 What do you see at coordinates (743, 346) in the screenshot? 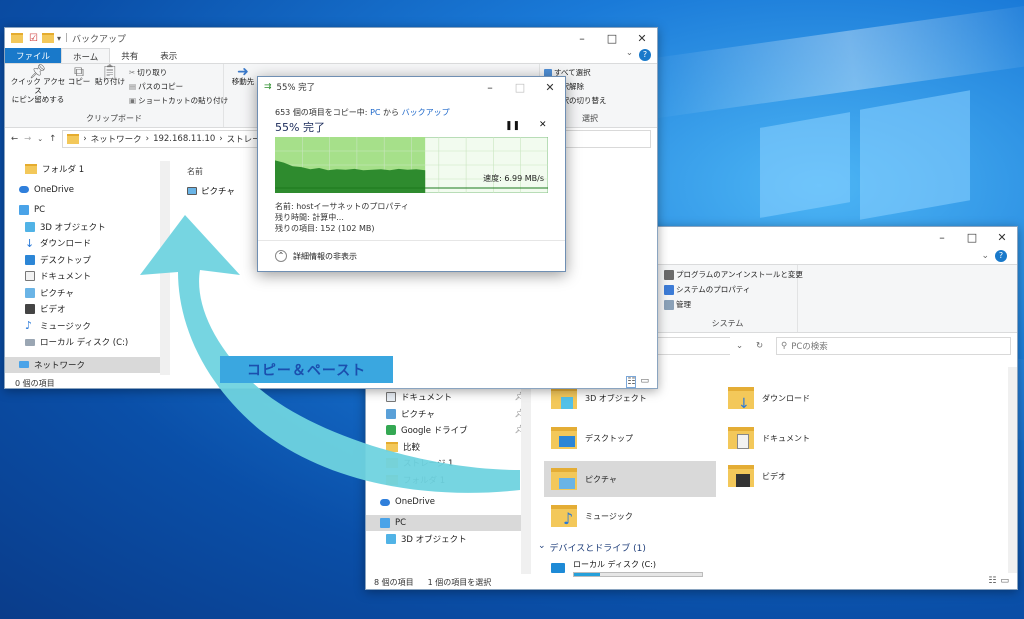
I see `dropdown-icon: ⌄` at bounding box center [743, 346].